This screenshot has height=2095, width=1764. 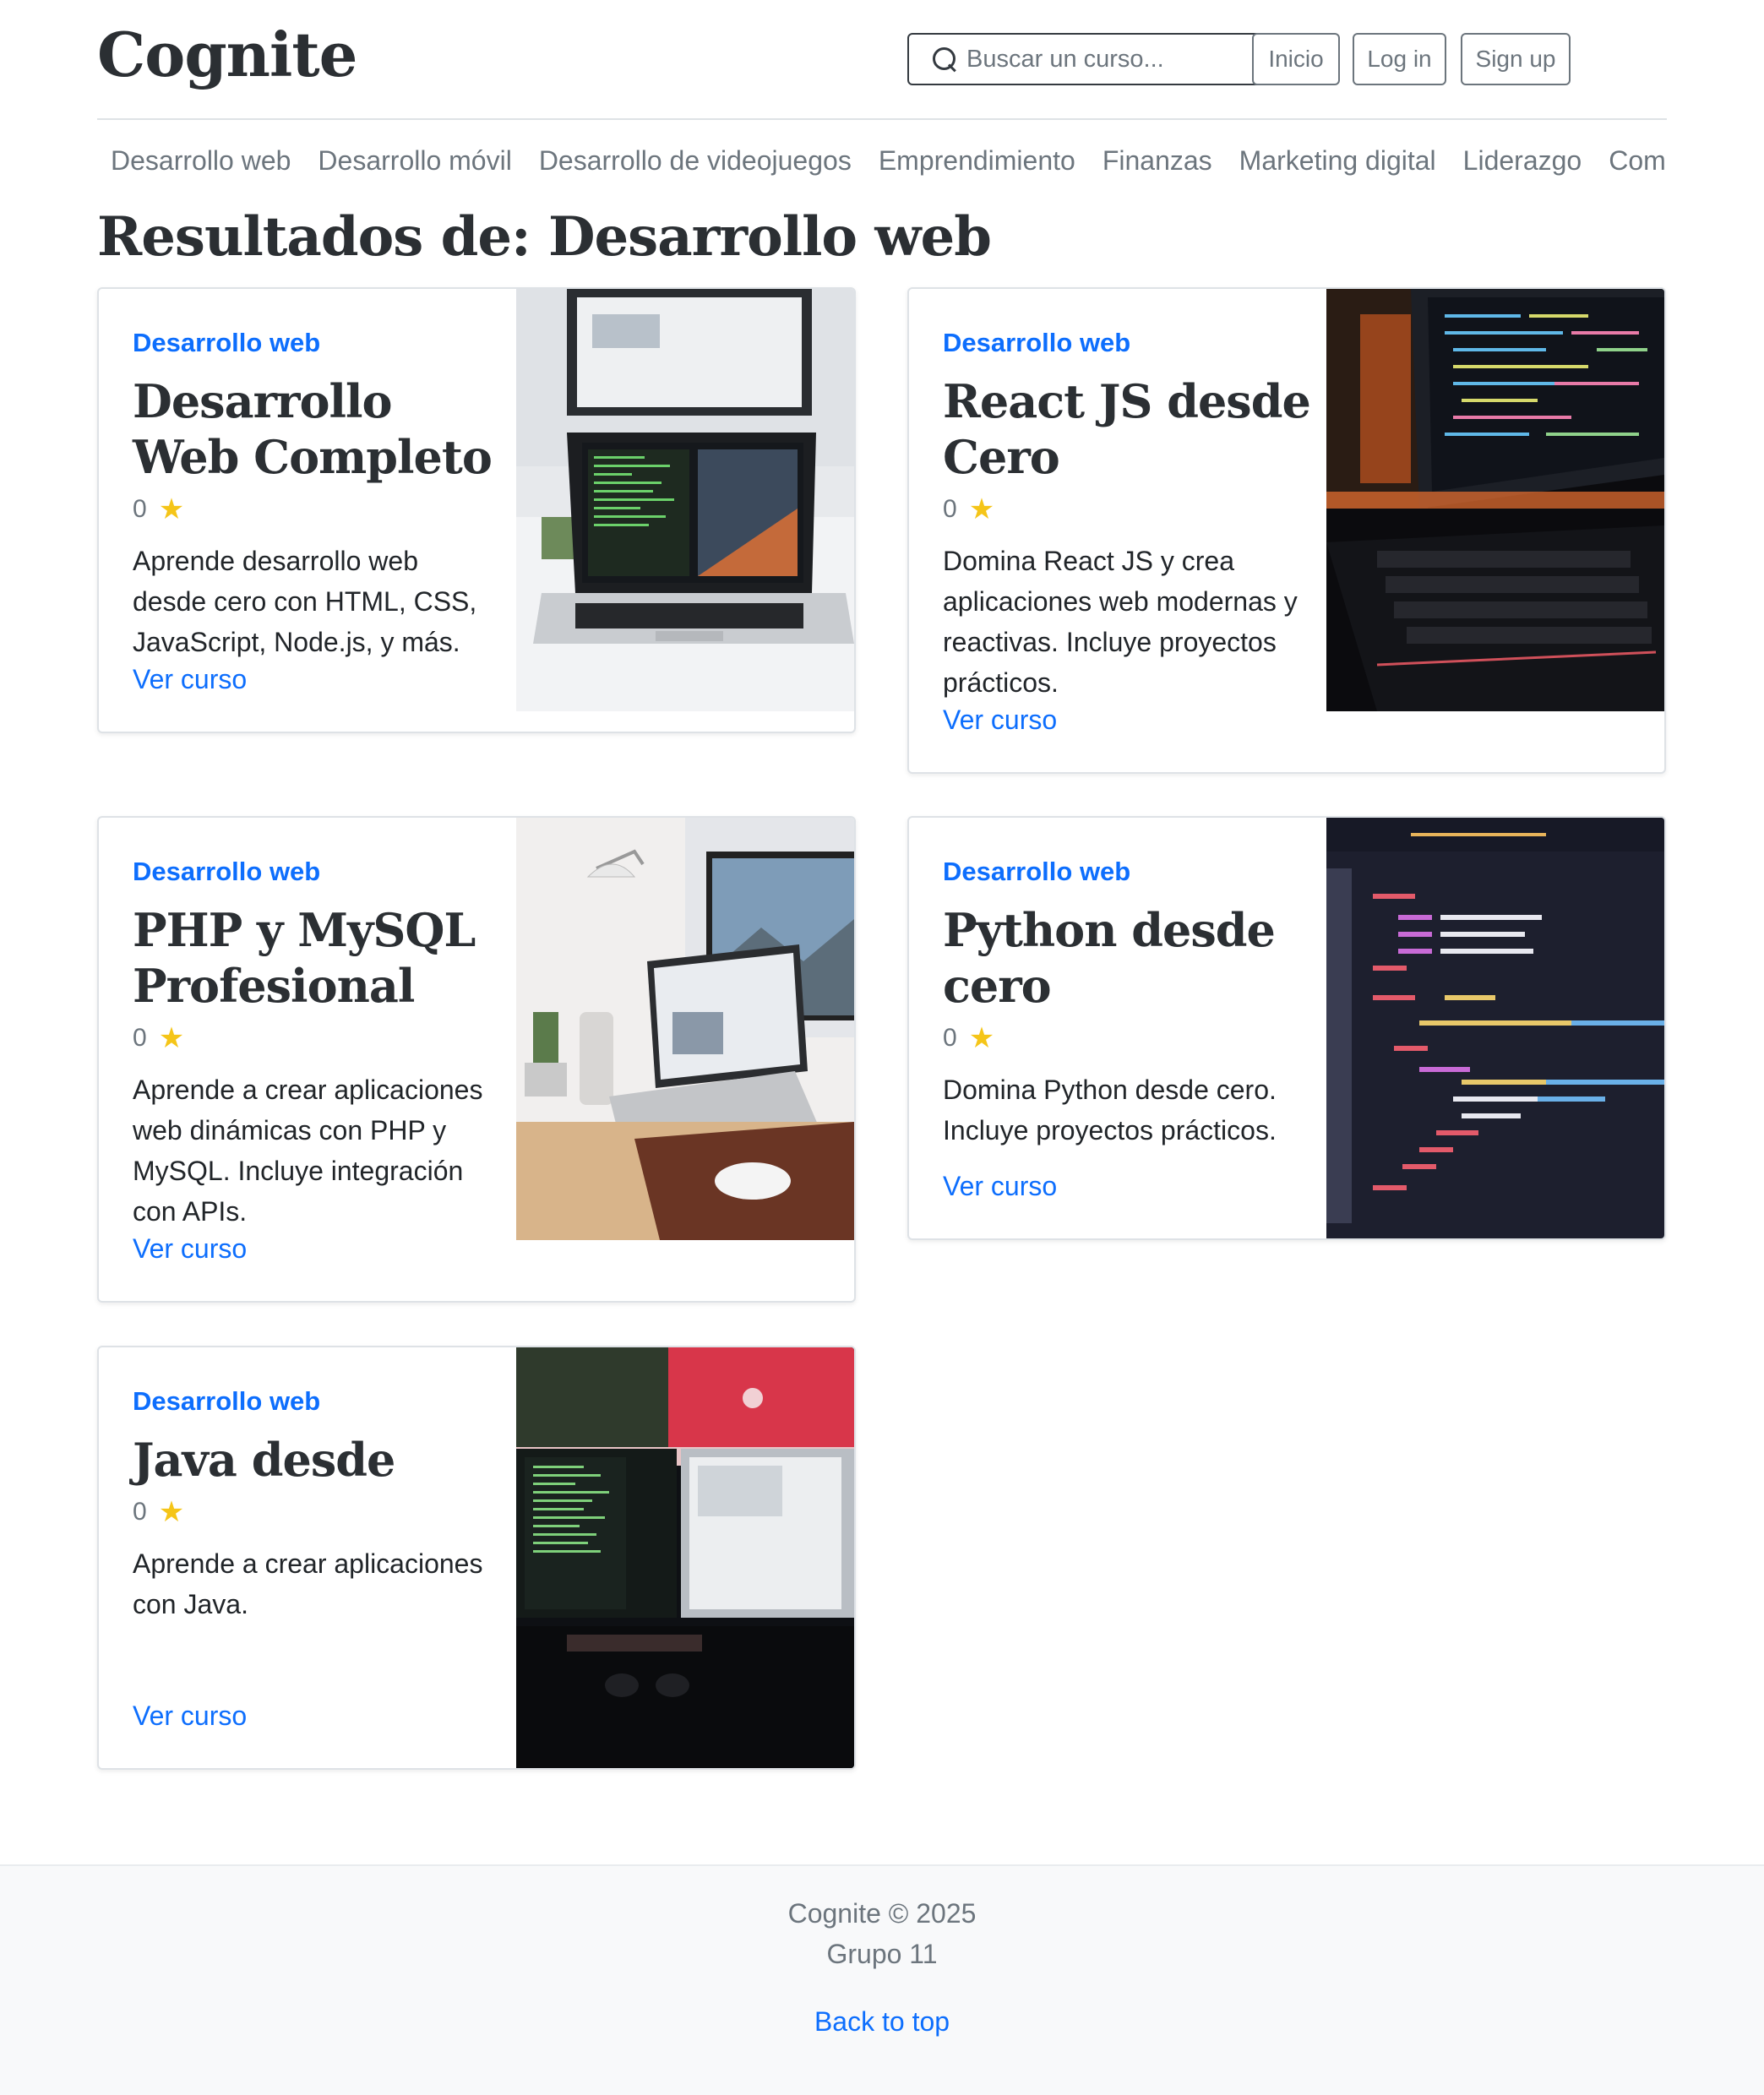 What do you see at coordinates (313, 429) in the screenshot?
I see `course-title: Desarrollo Web Completo` at bounding box center [313, 429].